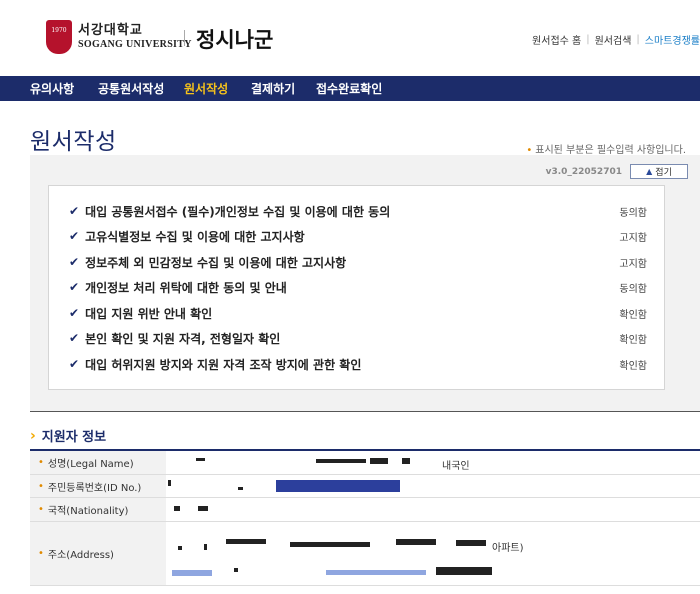 This screenshot has width=700, height=594. I want to click on address-suffix-text: 아파트), so click(508, 548).